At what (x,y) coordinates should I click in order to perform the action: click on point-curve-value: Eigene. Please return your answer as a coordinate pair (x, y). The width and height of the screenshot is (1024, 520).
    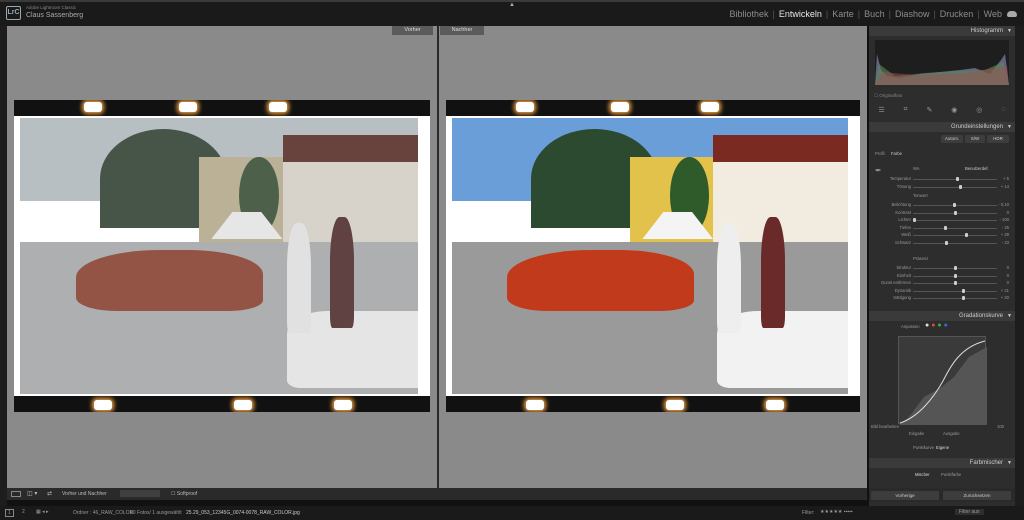
    Looking at the image, I should click on (942, 447).